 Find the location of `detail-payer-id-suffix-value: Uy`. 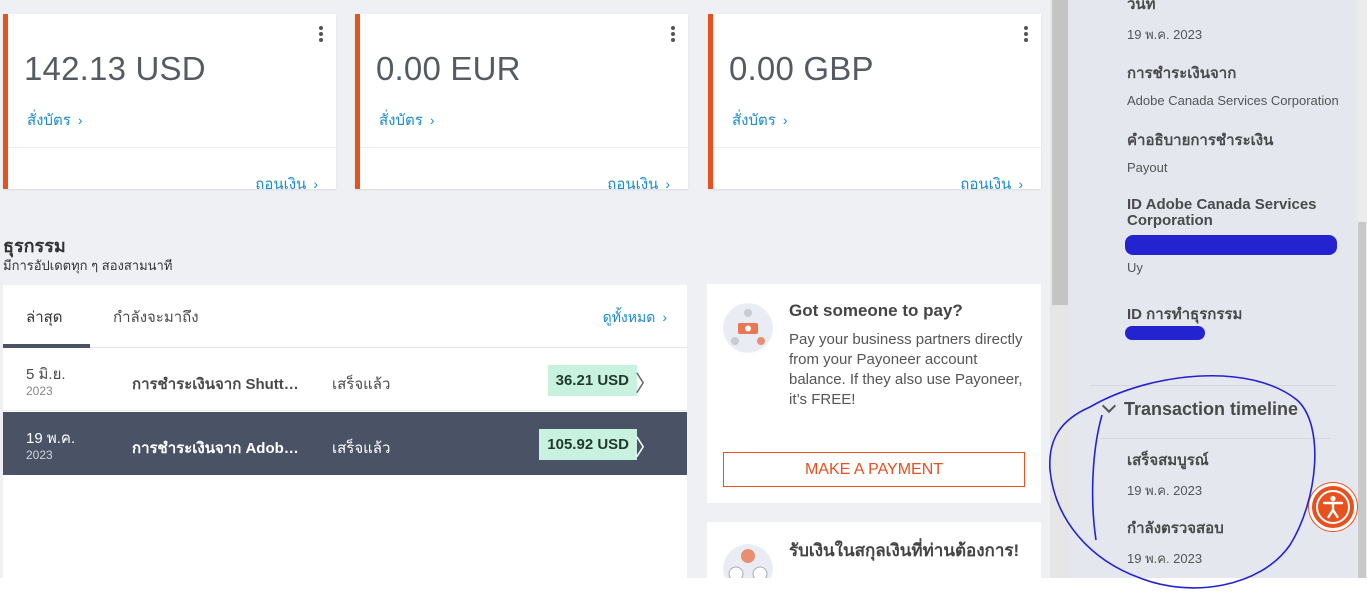

detail-payer-id-suffix-value: Uy is located at coordinates (1135, 267).